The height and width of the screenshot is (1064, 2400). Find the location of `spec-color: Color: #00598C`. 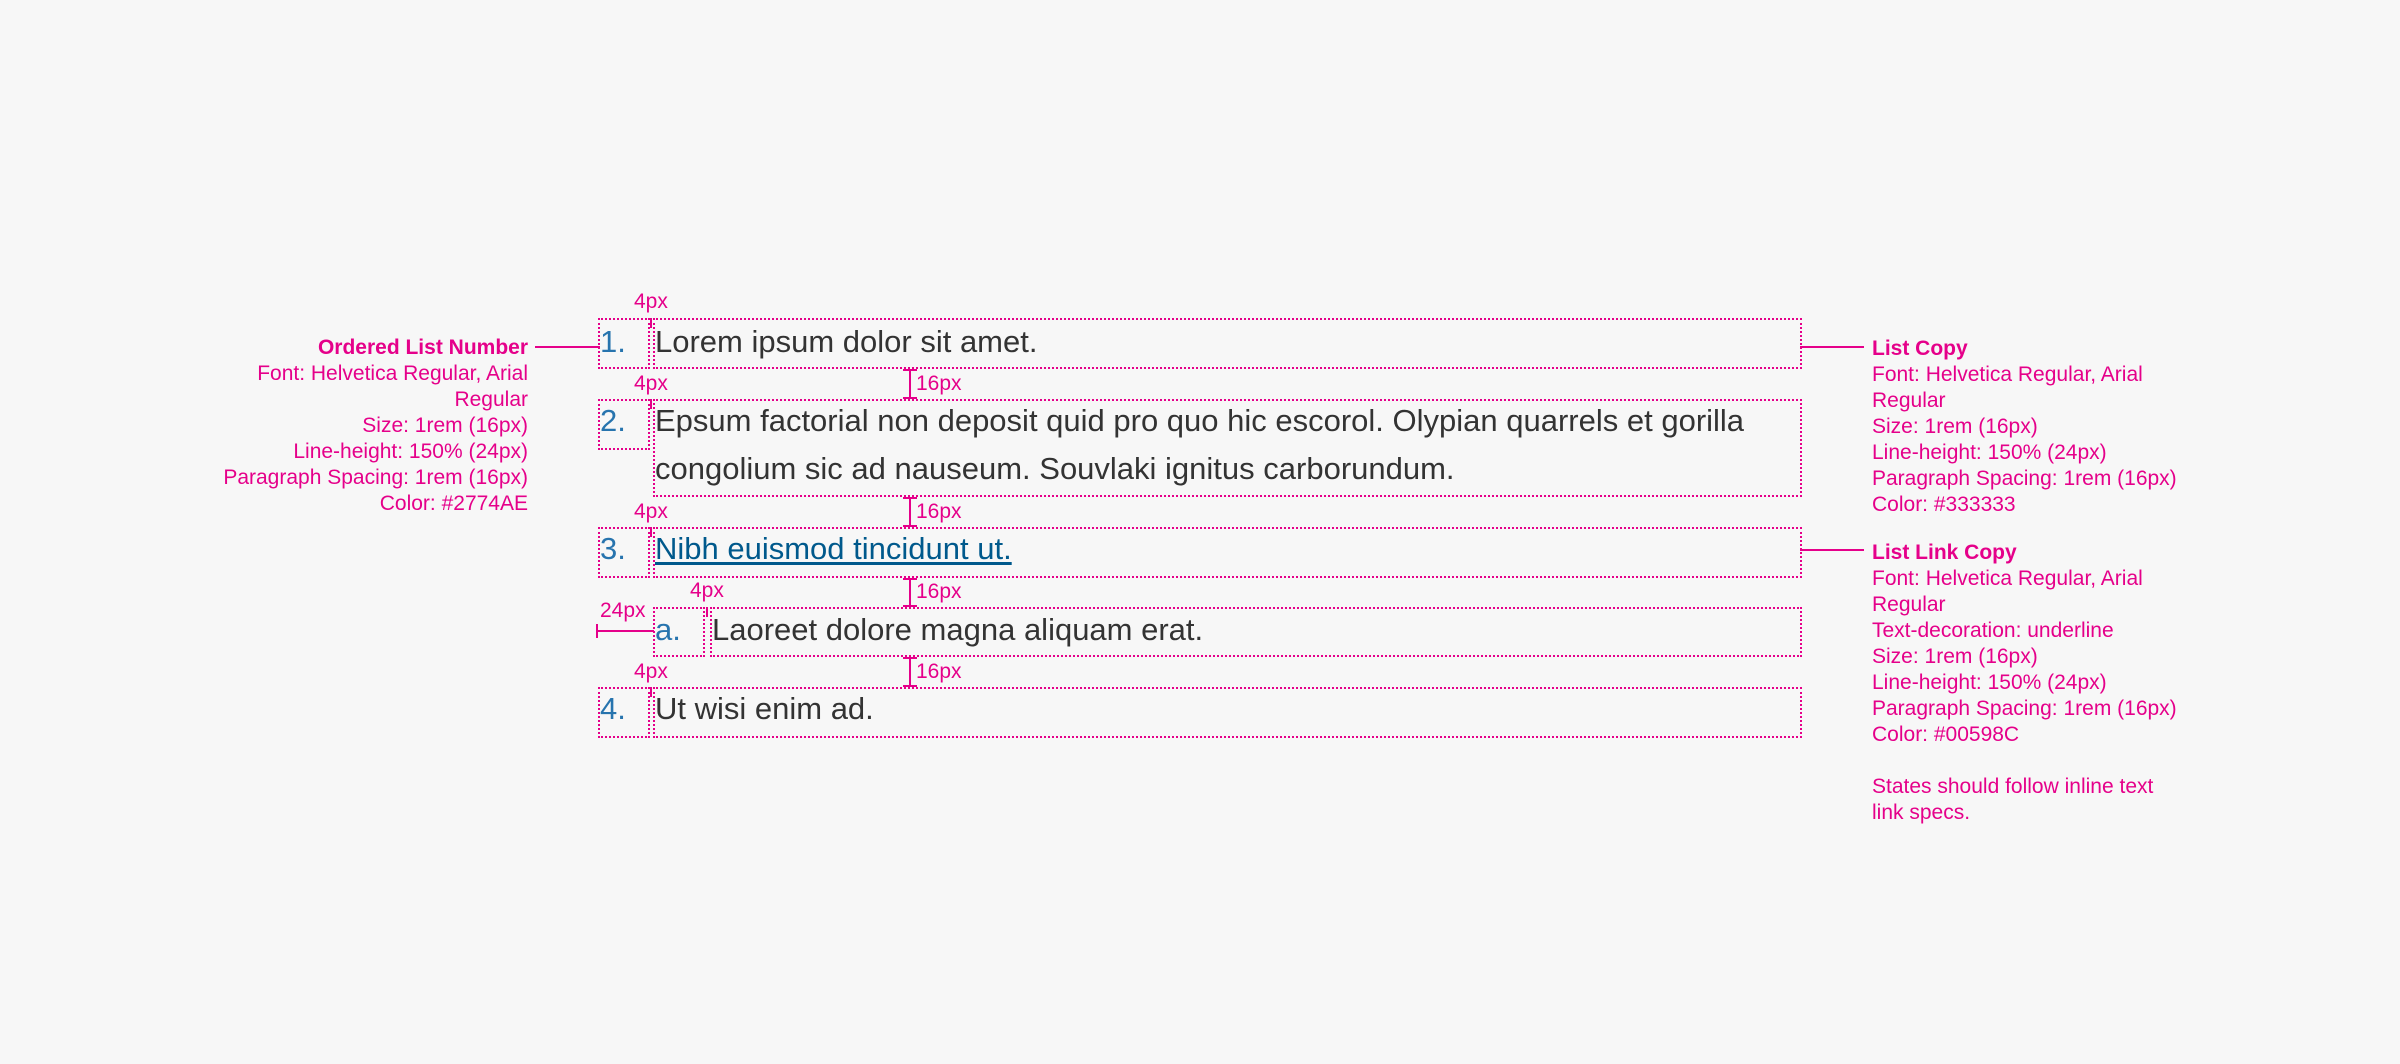

spec-color: Color: #00598C is located at coordinates (1946, 734).